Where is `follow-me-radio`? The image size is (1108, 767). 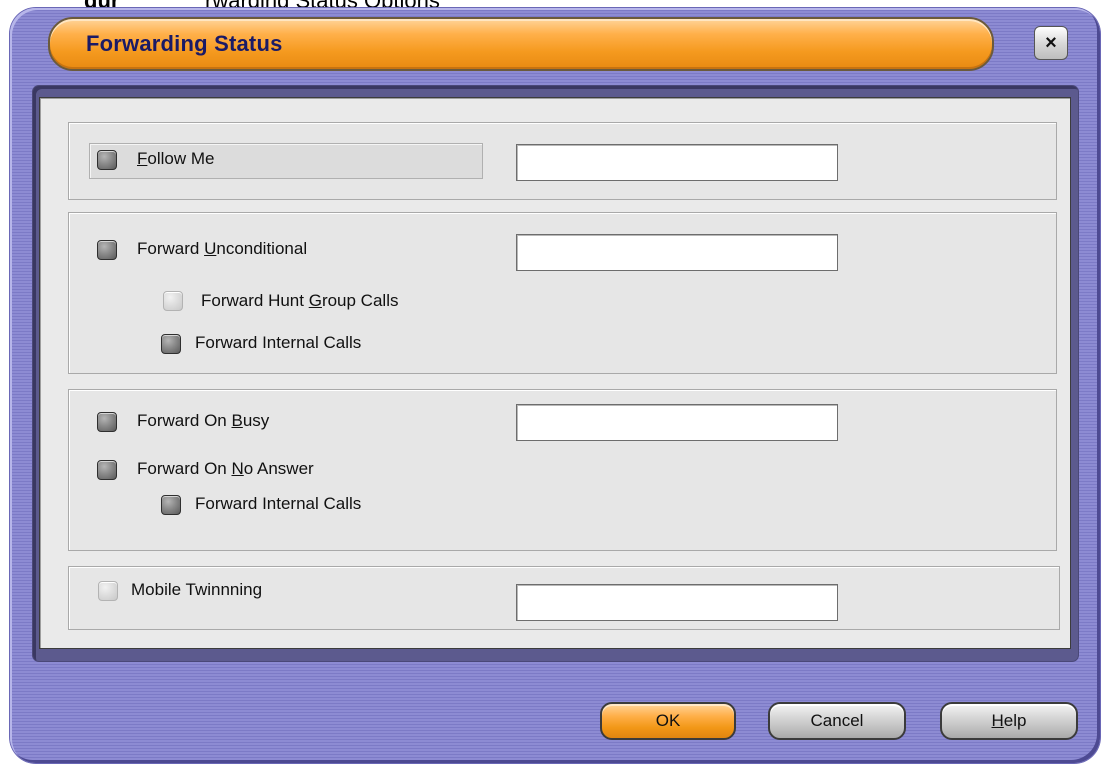
follow-me-radio is located at coordinates (107, 160).